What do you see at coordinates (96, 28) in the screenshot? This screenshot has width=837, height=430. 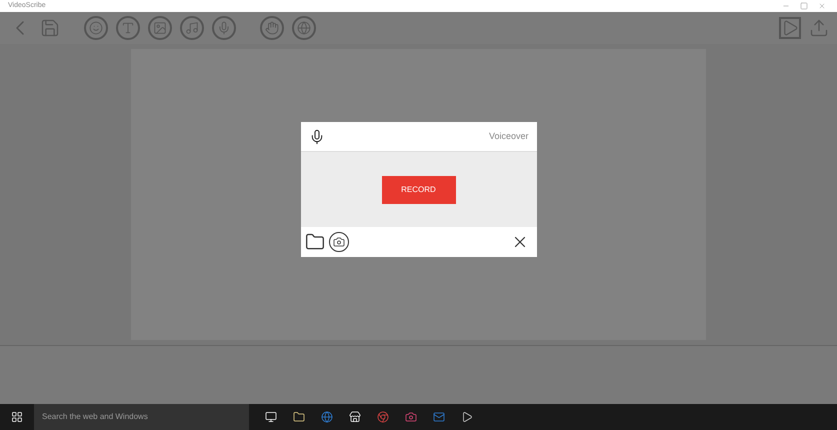 I see `smile-icon` at bounding box center [96, 28].